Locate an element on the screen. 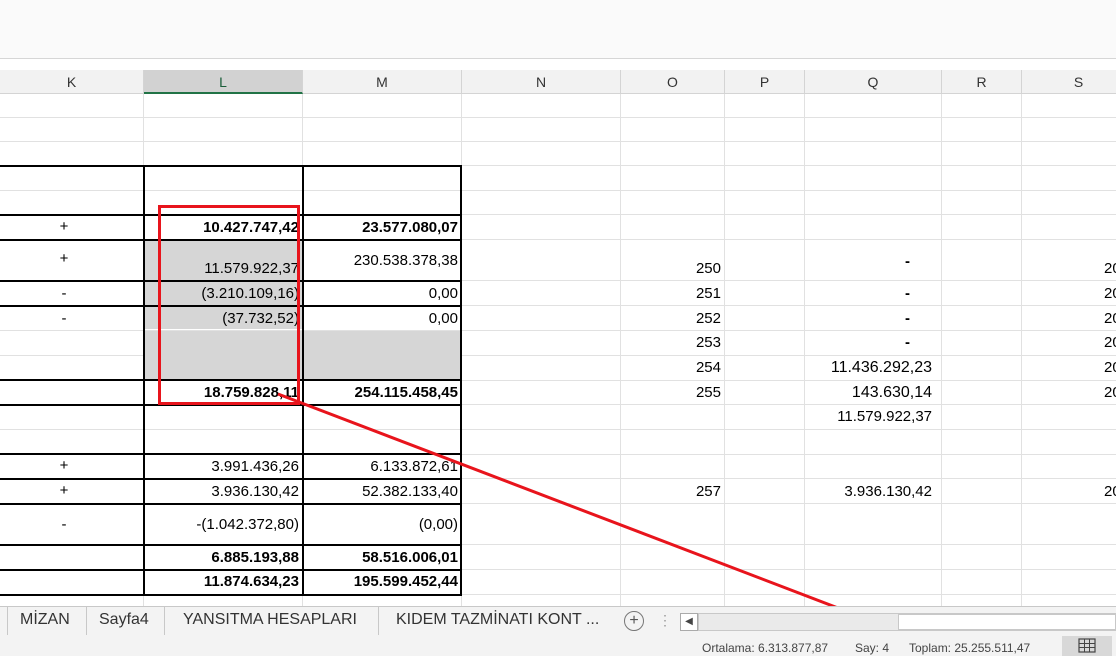 This screenshot has width=1116, height=659. status-average: Ortalama: 6.313.877,87 is located at coordinates (765, 648).